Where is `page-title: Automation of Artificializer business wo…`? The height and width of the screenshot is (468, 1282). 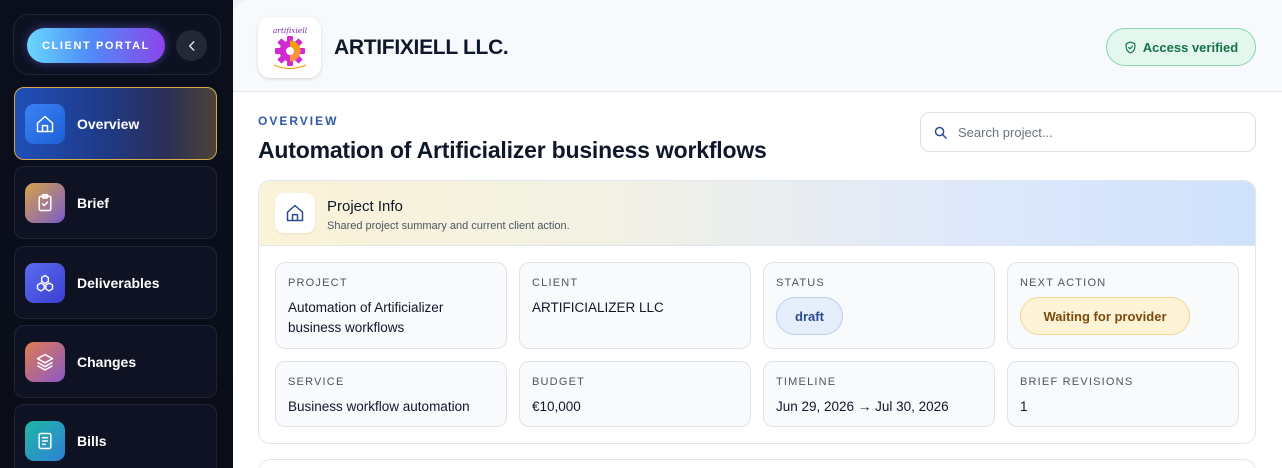 page-title: Automation of Artificializer business wo… is located at coordinates (512, 150).